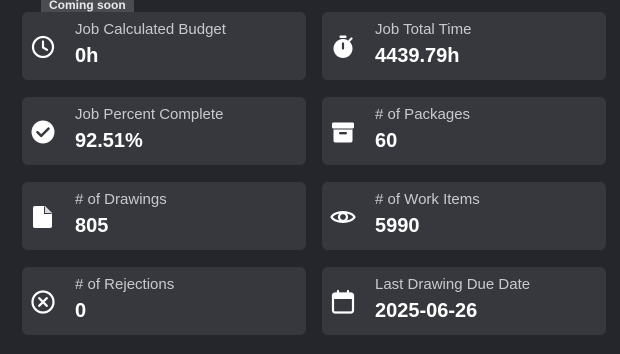 The image size is (620, 354). Describe the element at coordinates (164, 46) in the screenshot. I see `stat-card-job-calculated-budget: Job Calculated Budget 0h` at that location.